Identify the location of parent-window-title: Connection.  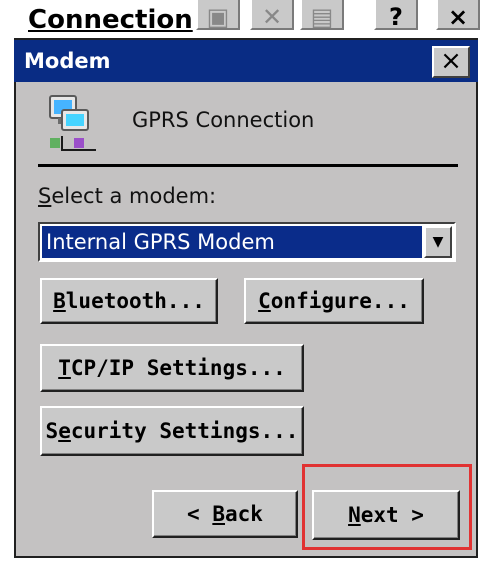
(110, 19).